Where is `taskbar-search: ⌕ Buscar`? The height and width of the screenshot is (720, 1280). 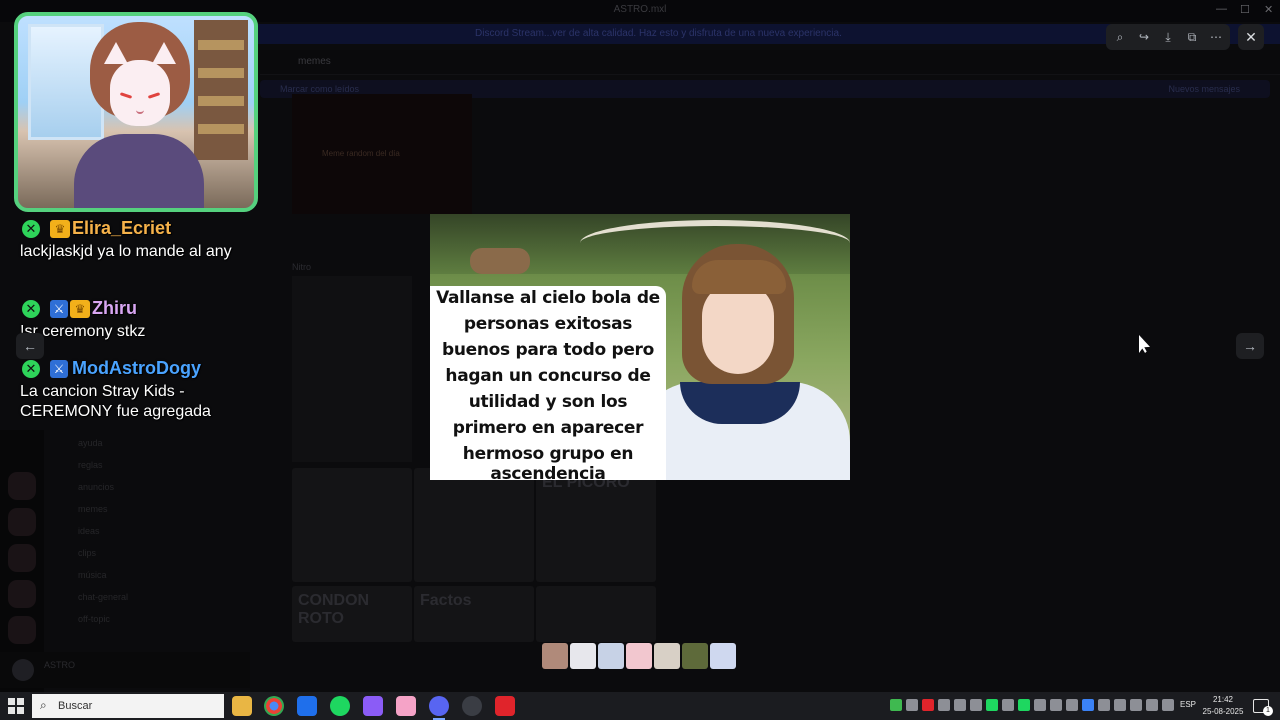 taskbar-search: ⌕ Buscar is located at coordinates (128, 706).